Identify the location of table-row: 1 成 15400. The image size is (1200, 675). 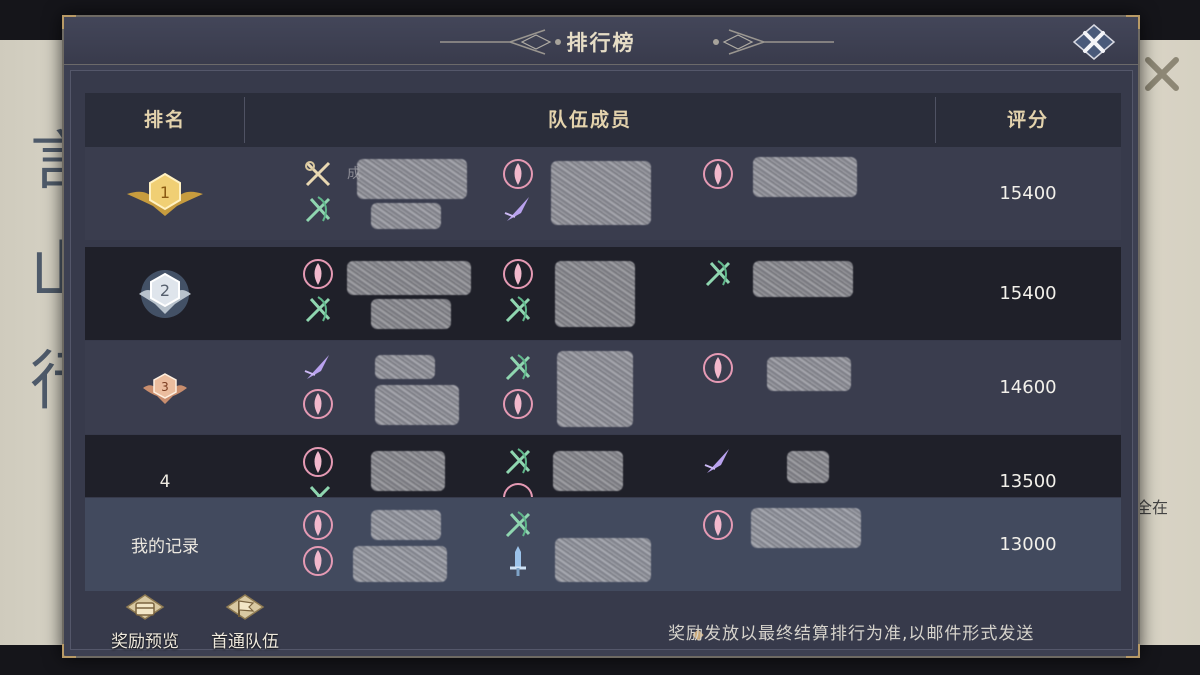
(603, 193).